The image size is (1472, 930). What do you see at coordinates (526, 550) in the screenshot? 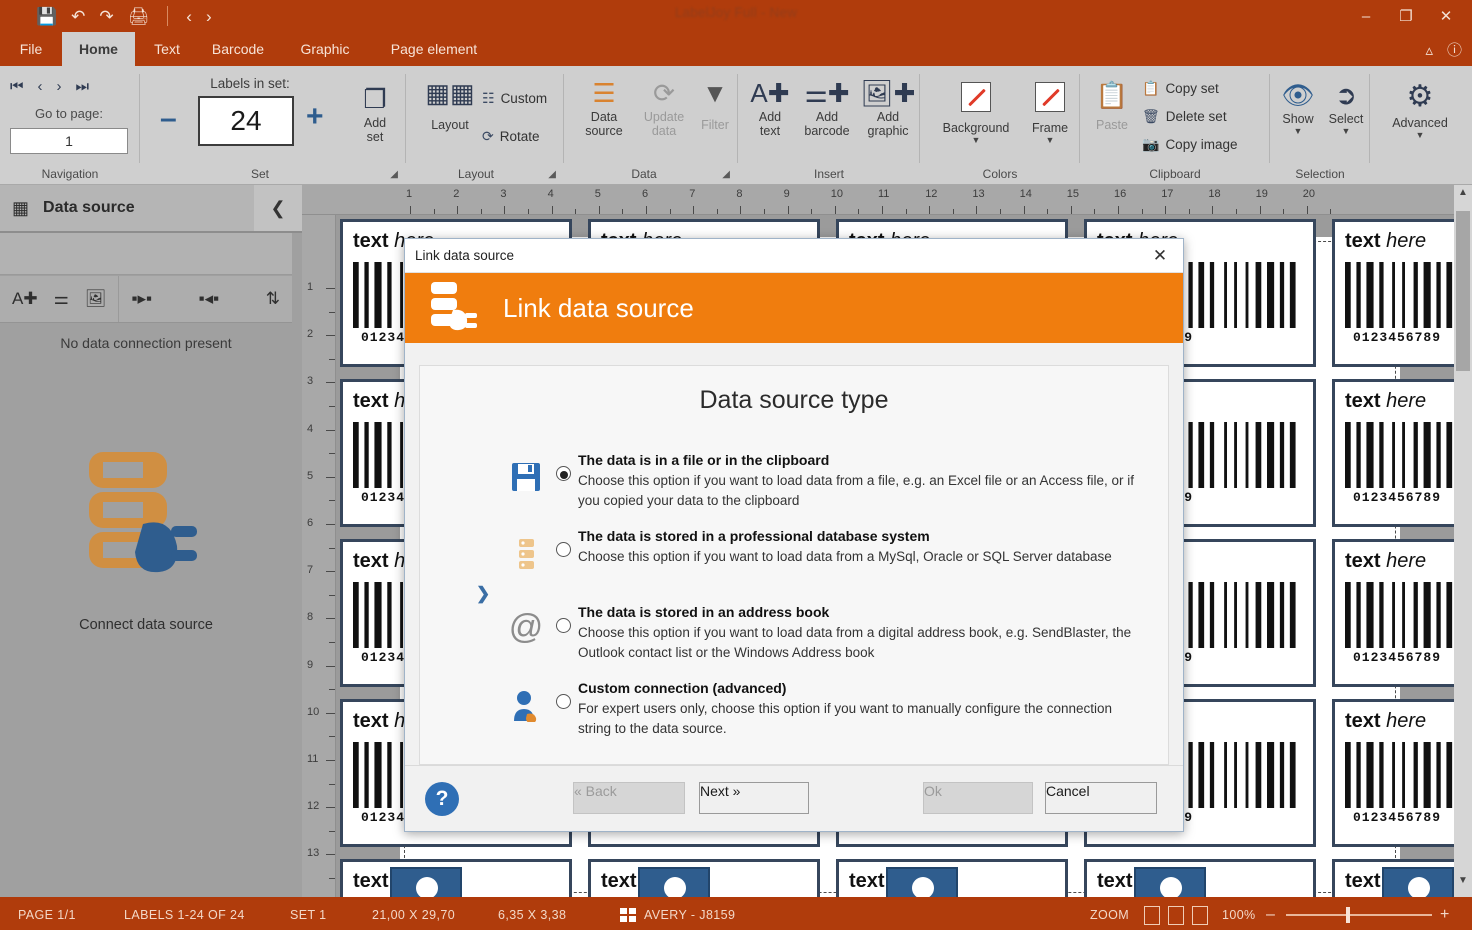
I see `database-icon` at bounding box center [526, 550].